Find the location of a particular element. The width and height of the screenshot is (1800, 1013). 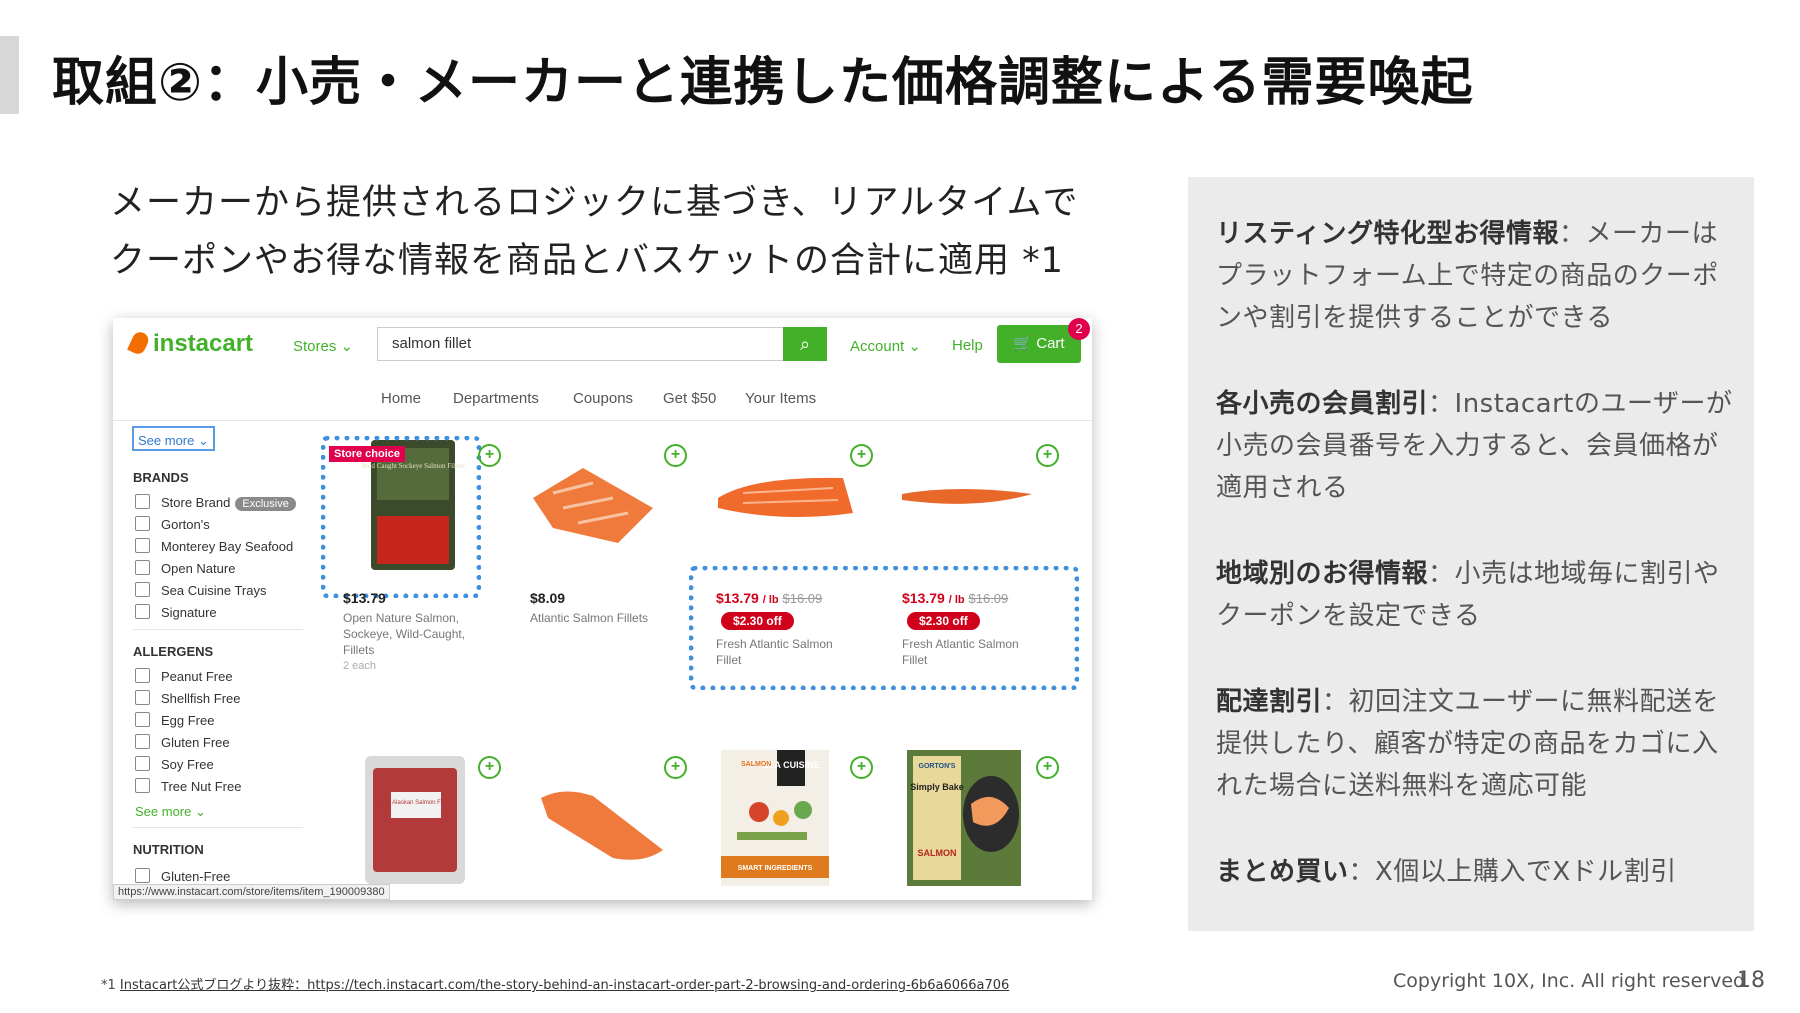

product-image-salmon-fillet-long is located at coordinates (785, 497).